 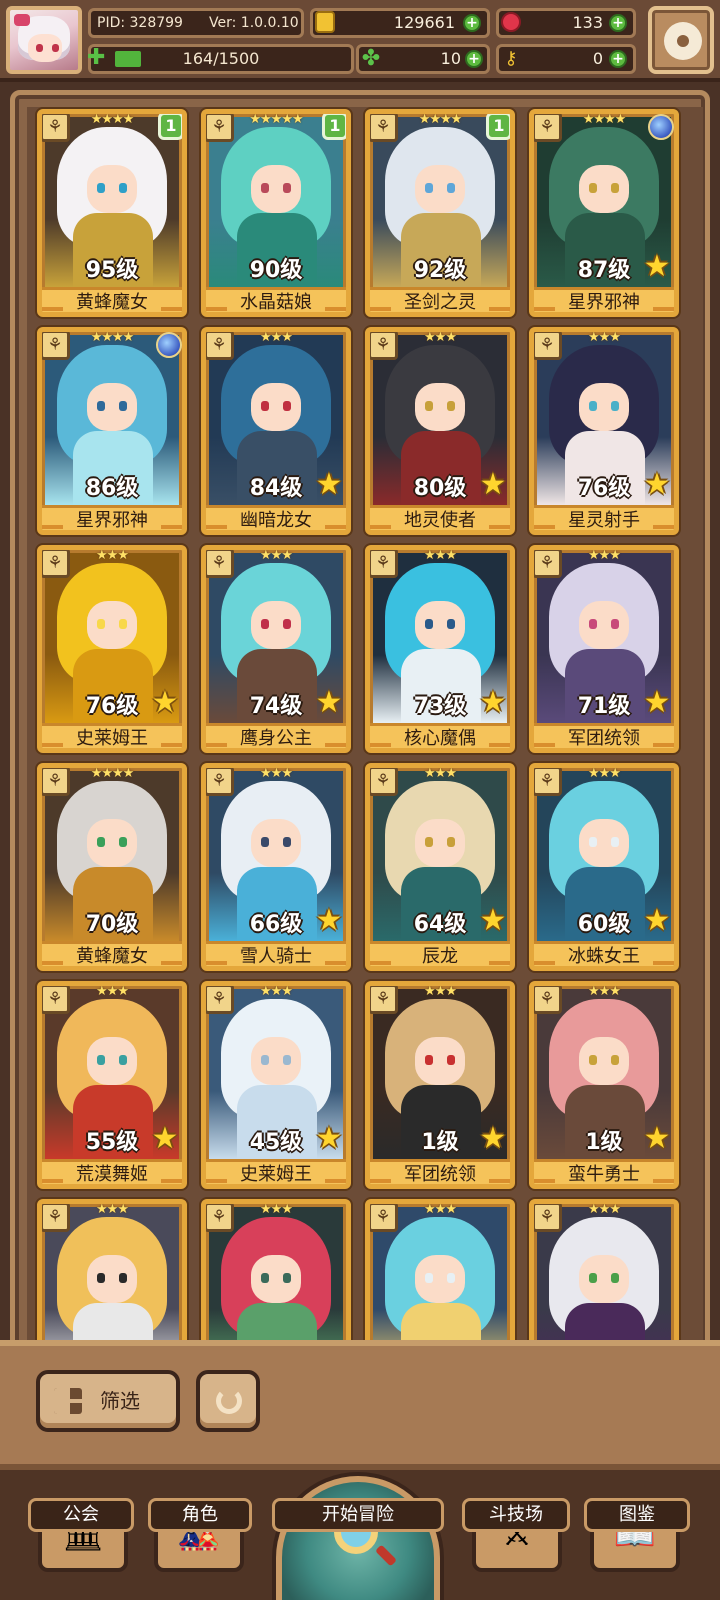 What do you see at coordinates (276, 488) in the screenshot?
I see `character-level: 84级` at bounding box center [276, 488].